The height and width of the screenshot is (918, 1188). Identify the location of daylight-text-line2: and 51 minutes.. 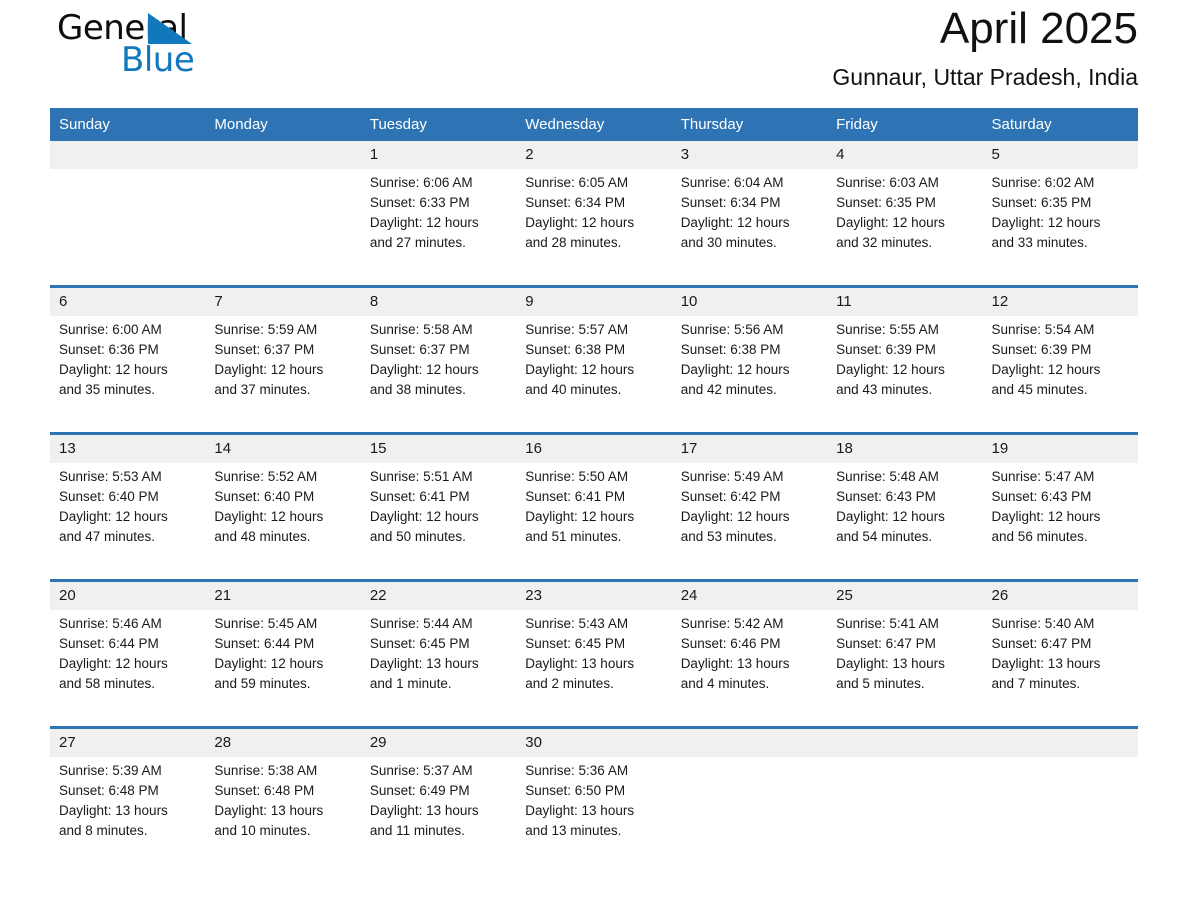
(573, 536).